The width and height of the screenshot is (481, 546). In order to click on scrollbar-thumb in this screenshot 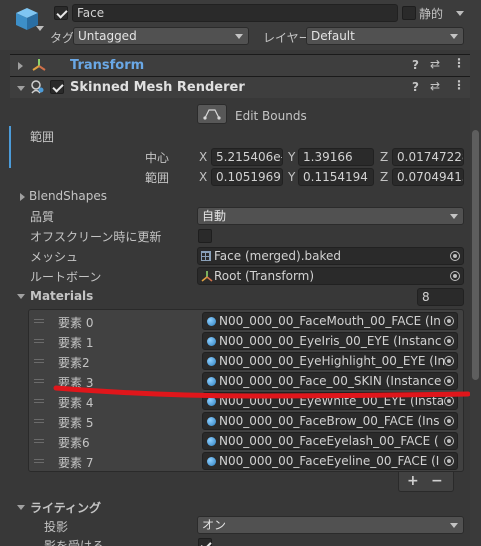, I will do `click(475, 255)`.